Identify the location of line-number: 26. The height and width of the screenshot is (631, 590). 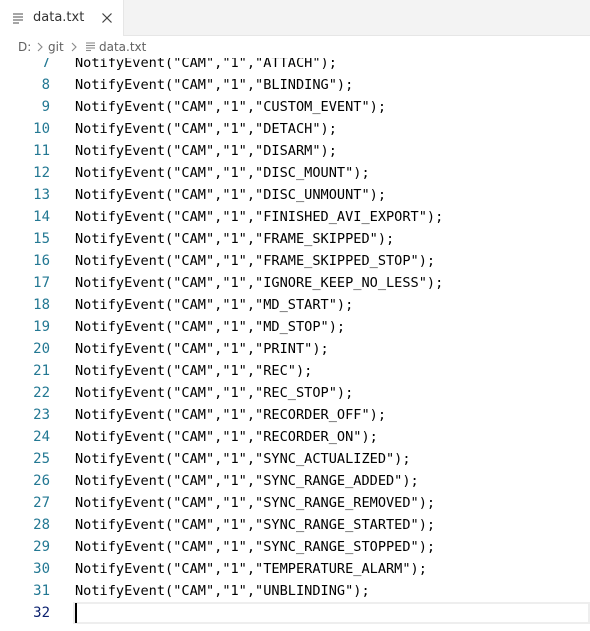
(41, 481).